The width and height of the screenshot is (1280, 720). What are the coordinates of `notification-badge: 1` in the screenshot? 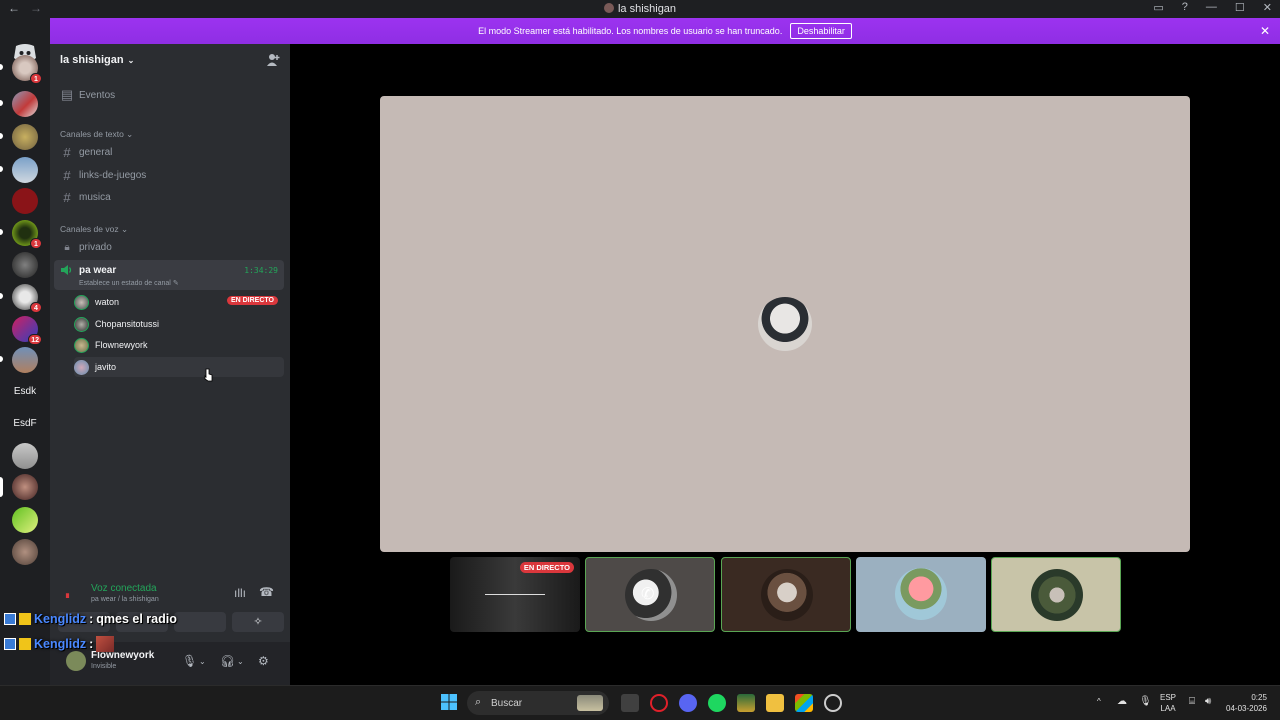 It's located at (36, 243).